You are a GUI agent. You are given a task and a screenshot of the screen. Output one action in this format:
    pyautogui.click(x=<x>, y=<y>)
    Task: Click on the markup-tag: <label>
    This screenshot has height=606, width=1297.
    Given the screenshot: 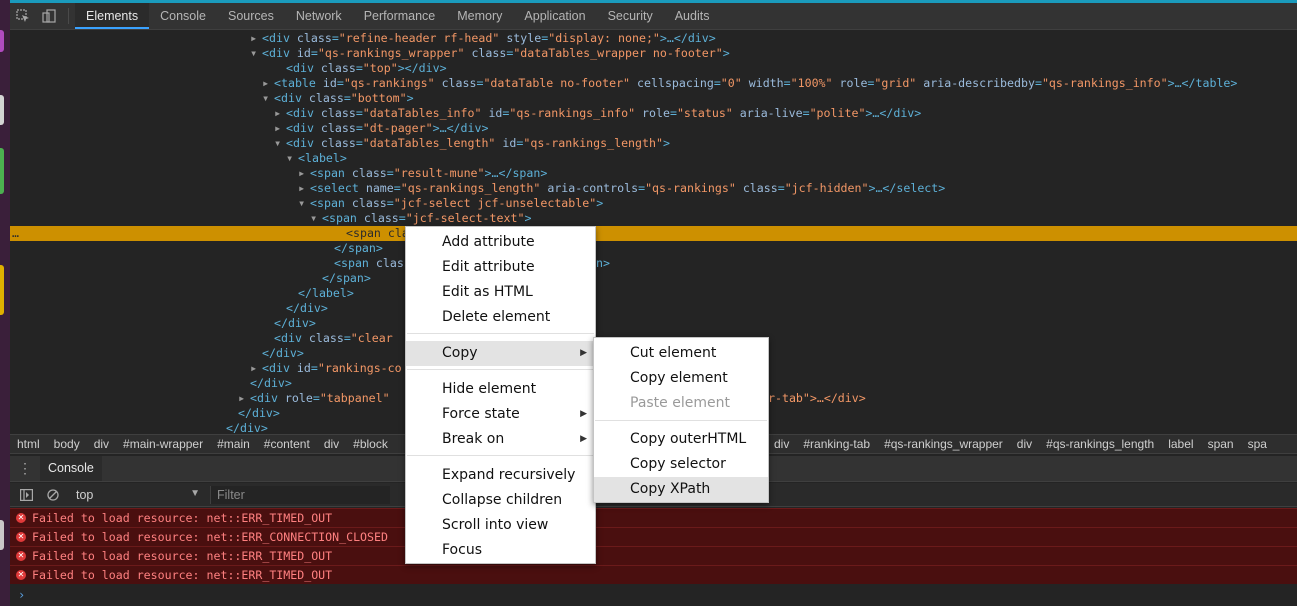 What is the action you would take?
    pyautogui.click(x=322, y=158)
    